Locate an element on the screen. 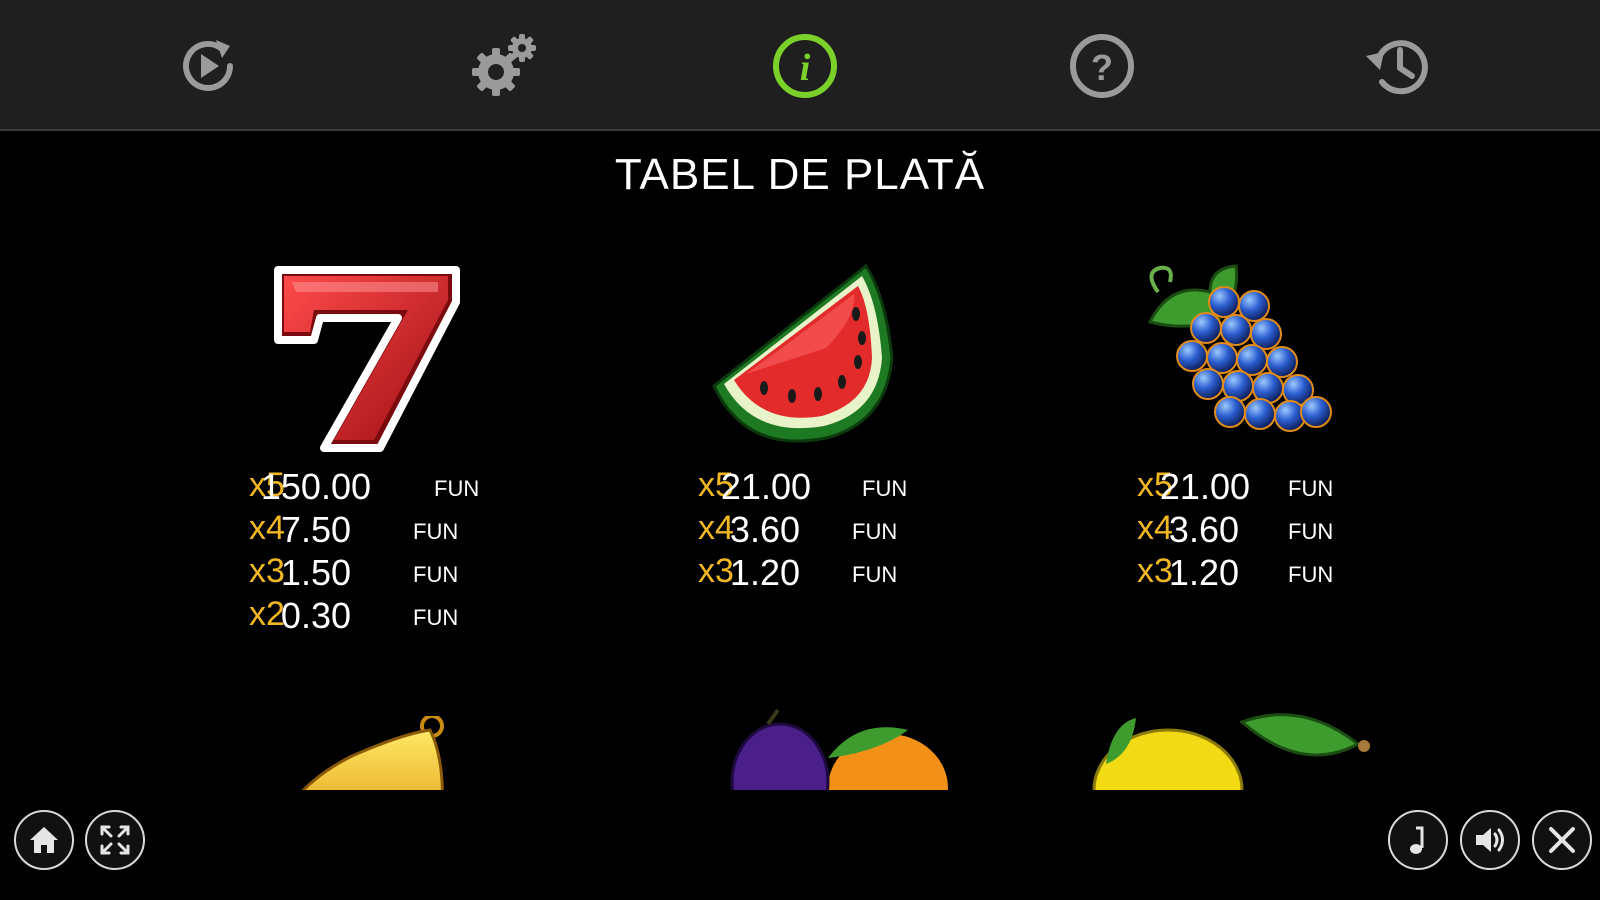  help-icon: ? is located at coordinates (1102, 66).